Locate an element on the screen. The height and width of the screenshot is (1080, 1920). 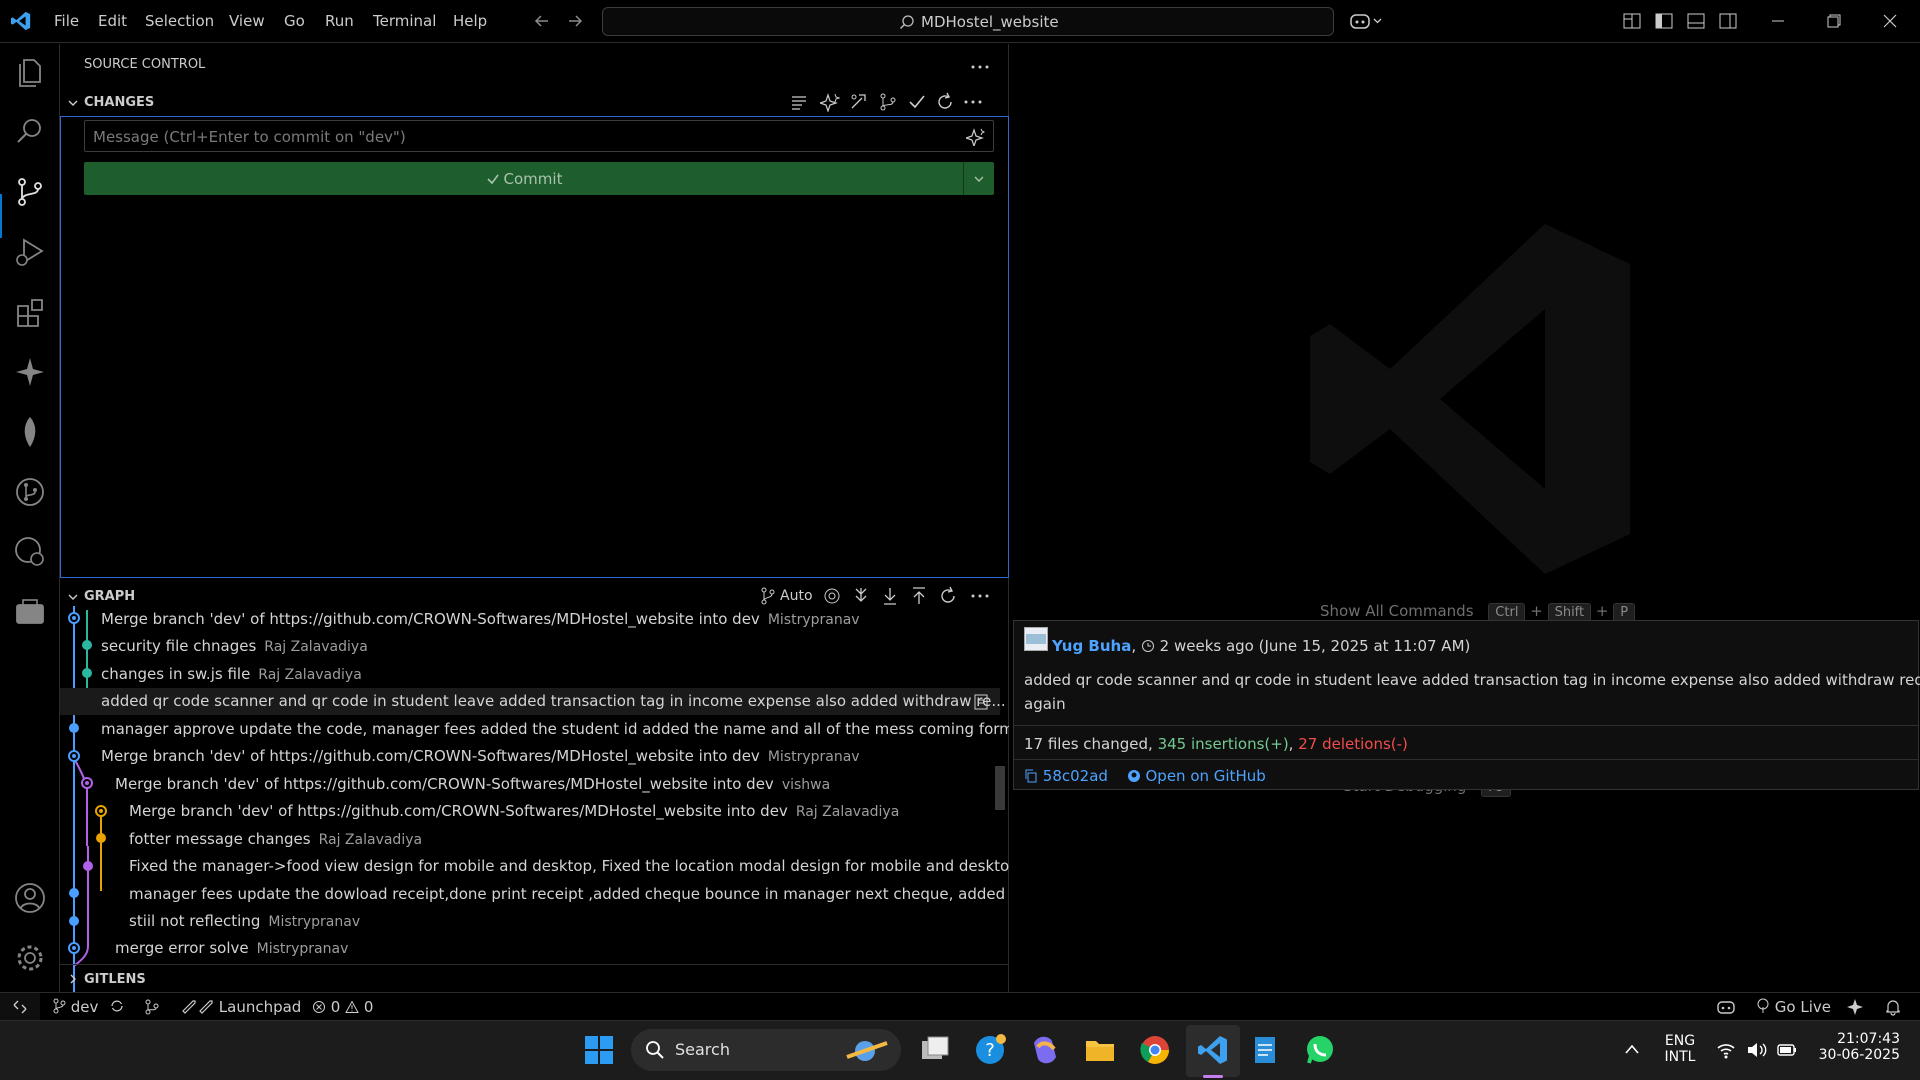
menu-terminal: Terminal is located at coordinates (404, 21).